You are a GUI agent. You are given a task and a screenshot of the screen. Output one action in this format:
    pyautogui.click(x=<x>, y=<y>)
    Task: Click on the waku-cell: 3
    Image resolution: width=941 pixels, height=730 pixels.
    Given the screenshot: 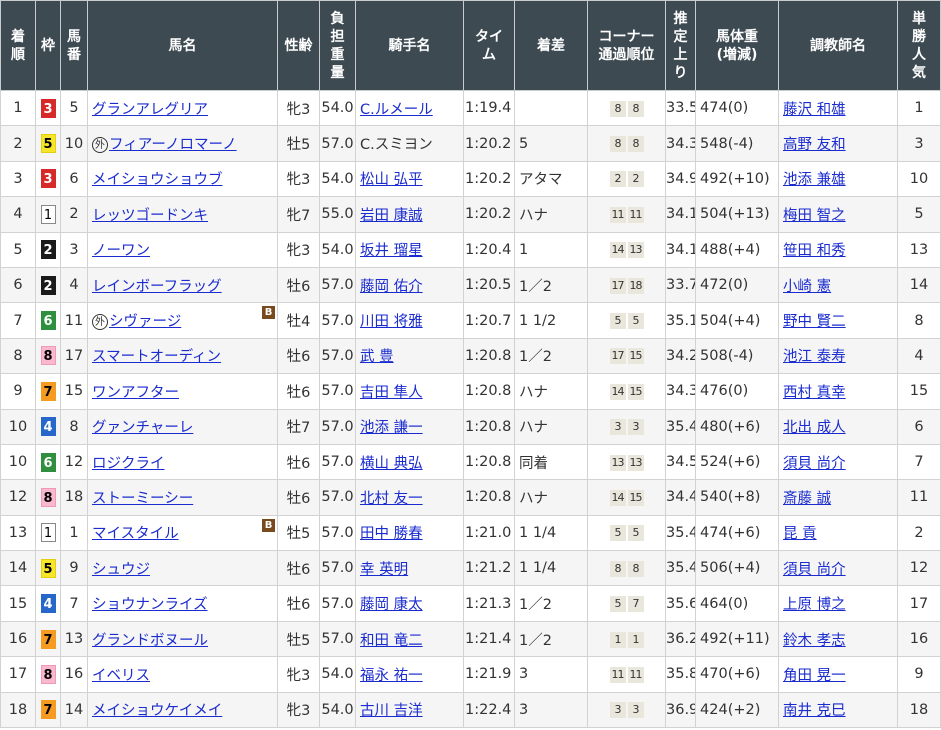 What is the action you would take?
    pyautogui.click(x=48, y=179)
    